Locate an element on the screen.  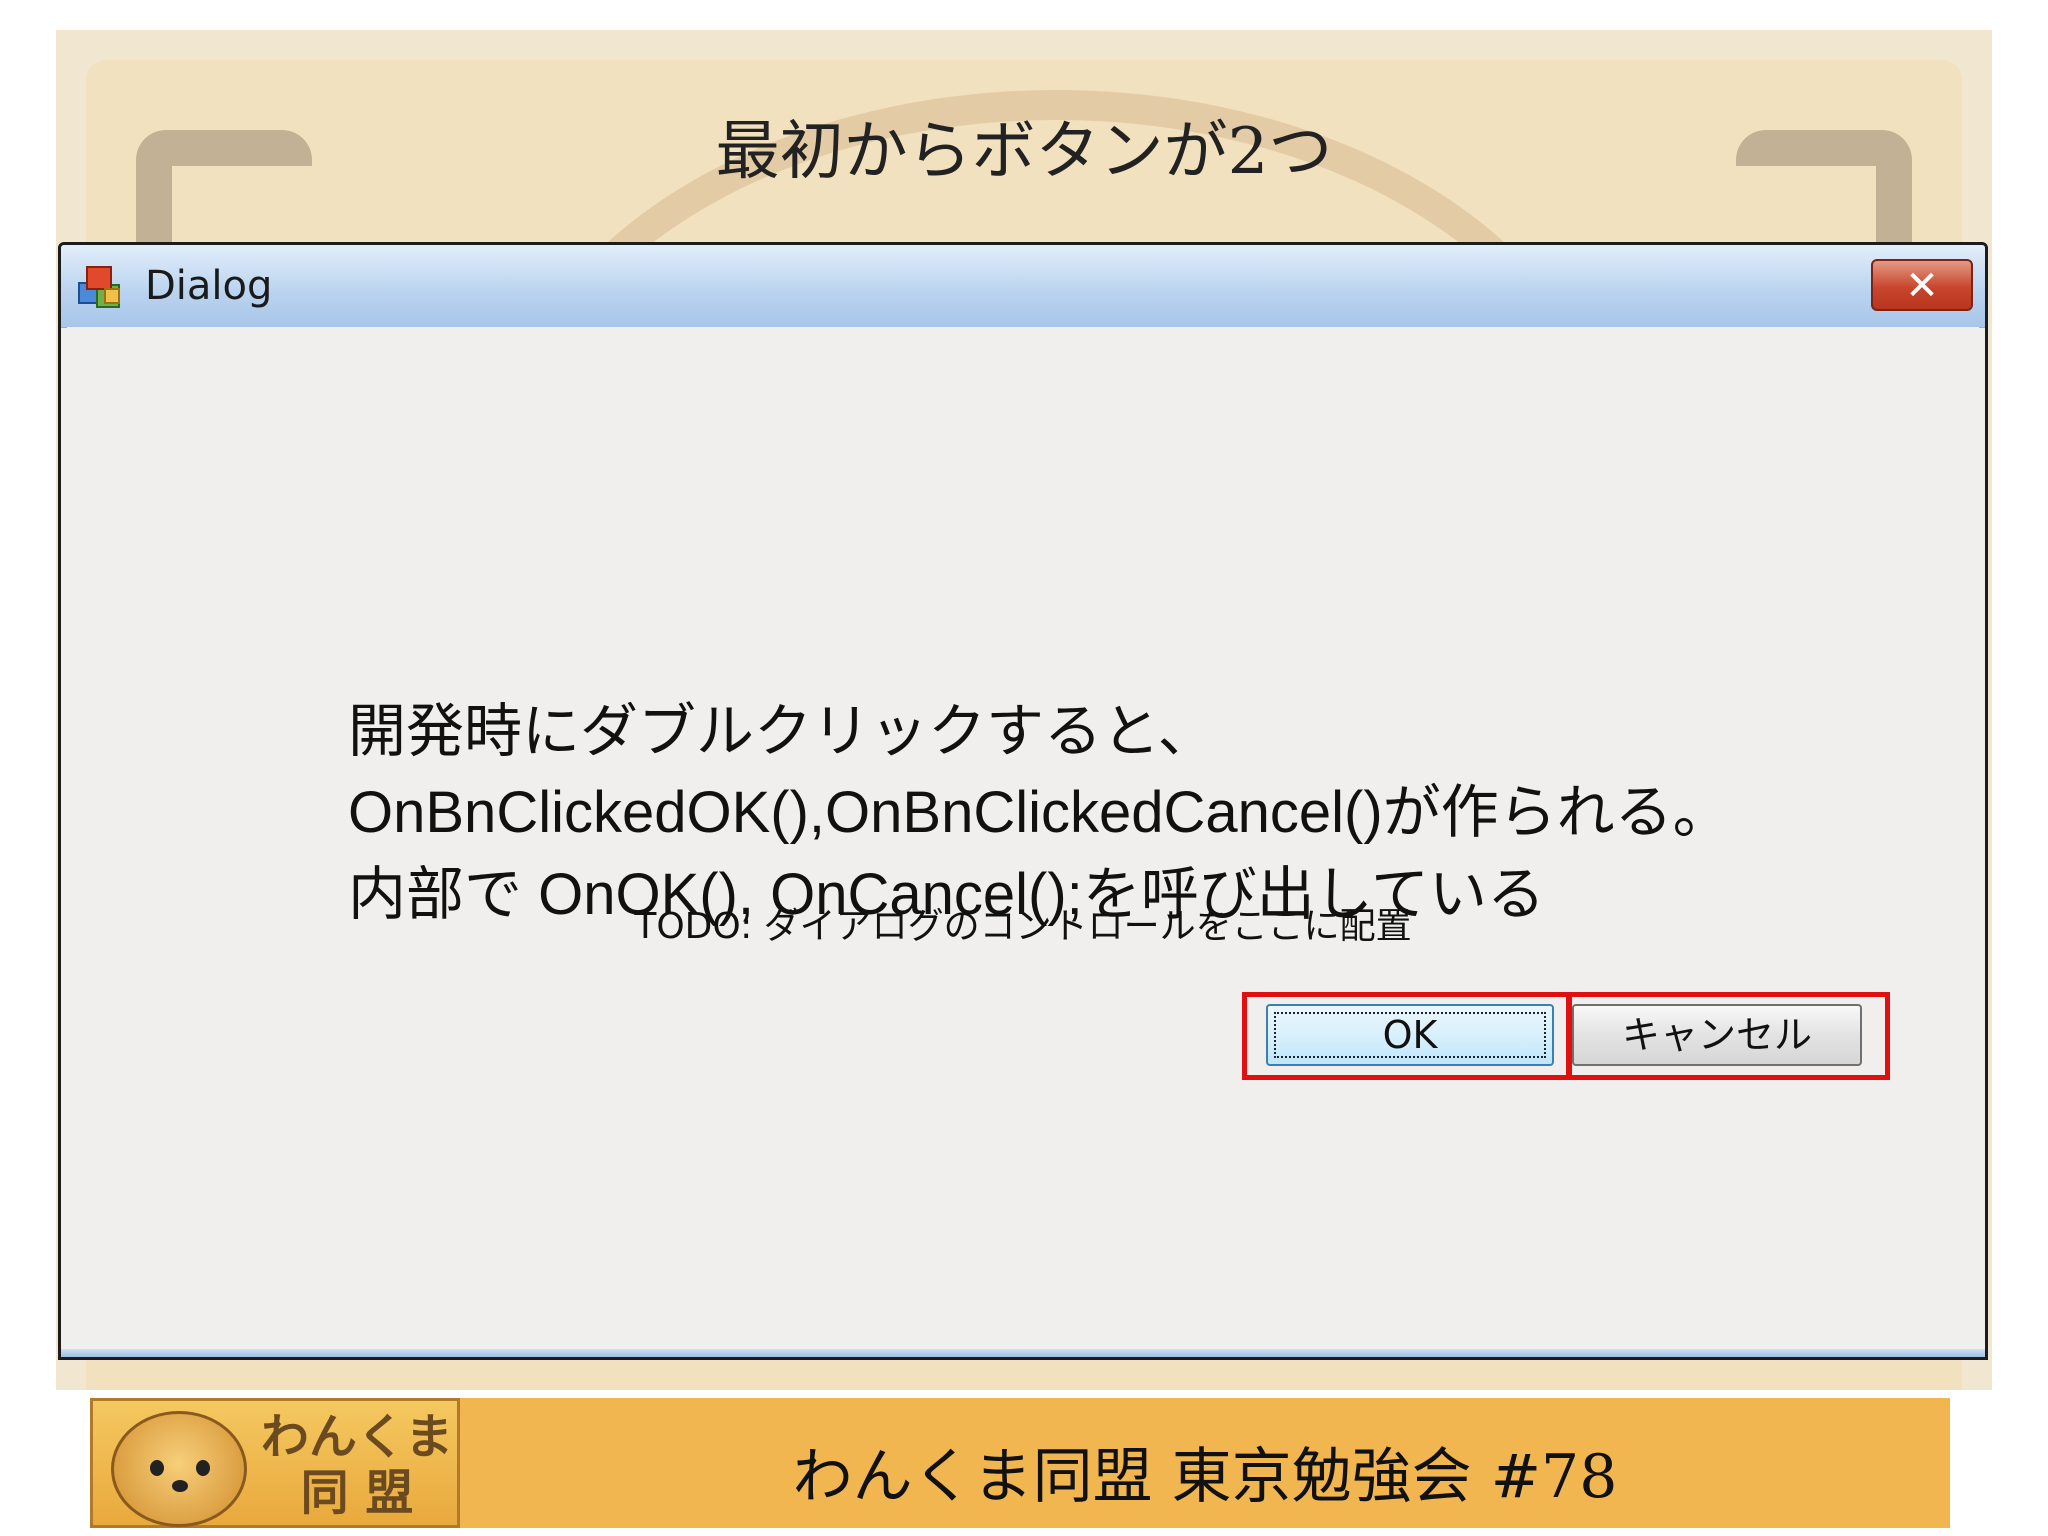
close-icon: ✕ is located at coordinates (1922, 286).